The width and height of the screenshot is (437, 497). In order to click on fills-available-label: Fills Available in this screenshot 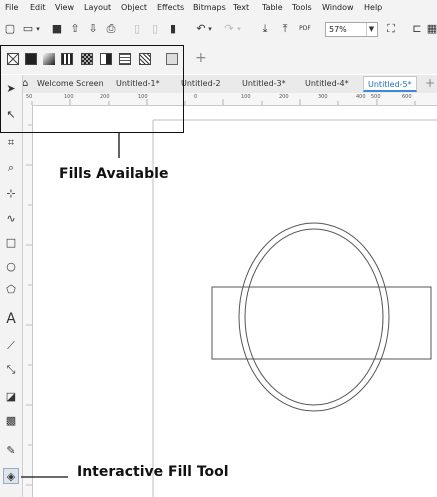, I will do `click(114, 174)`.